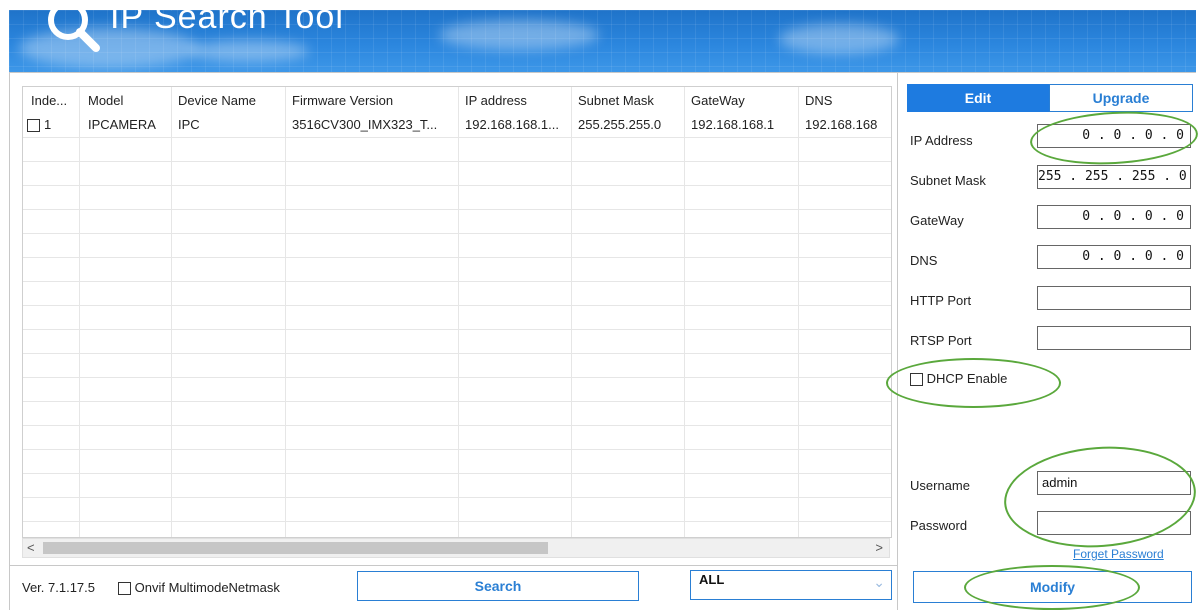 The height and width of the screenshot is (610, 1198). I want to click on filter-selected-value: ALL, so click(712, 579).